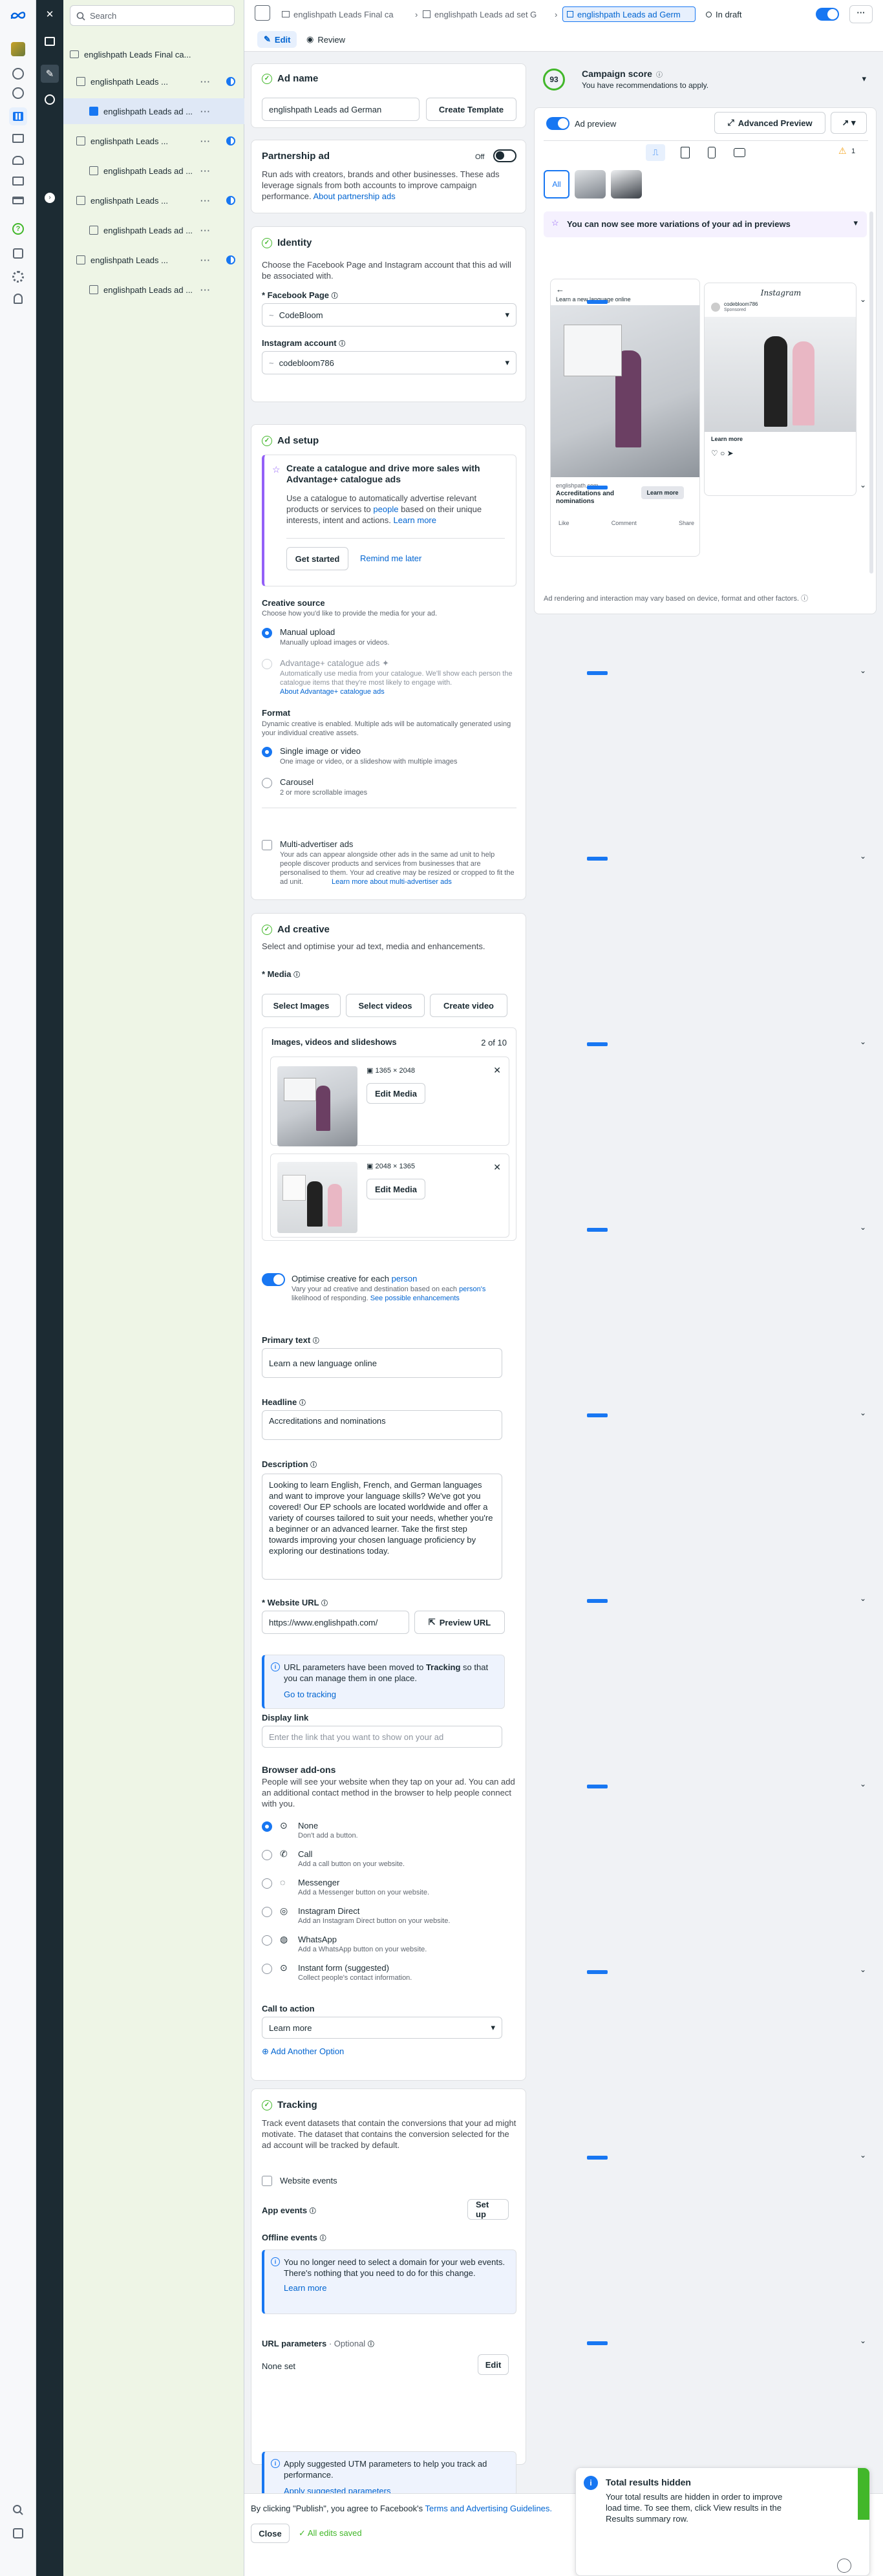 The width and height of the screenshot is (883, 2576). I want to click on edit-url-parameters-button: Edit, so click(493, 2364).